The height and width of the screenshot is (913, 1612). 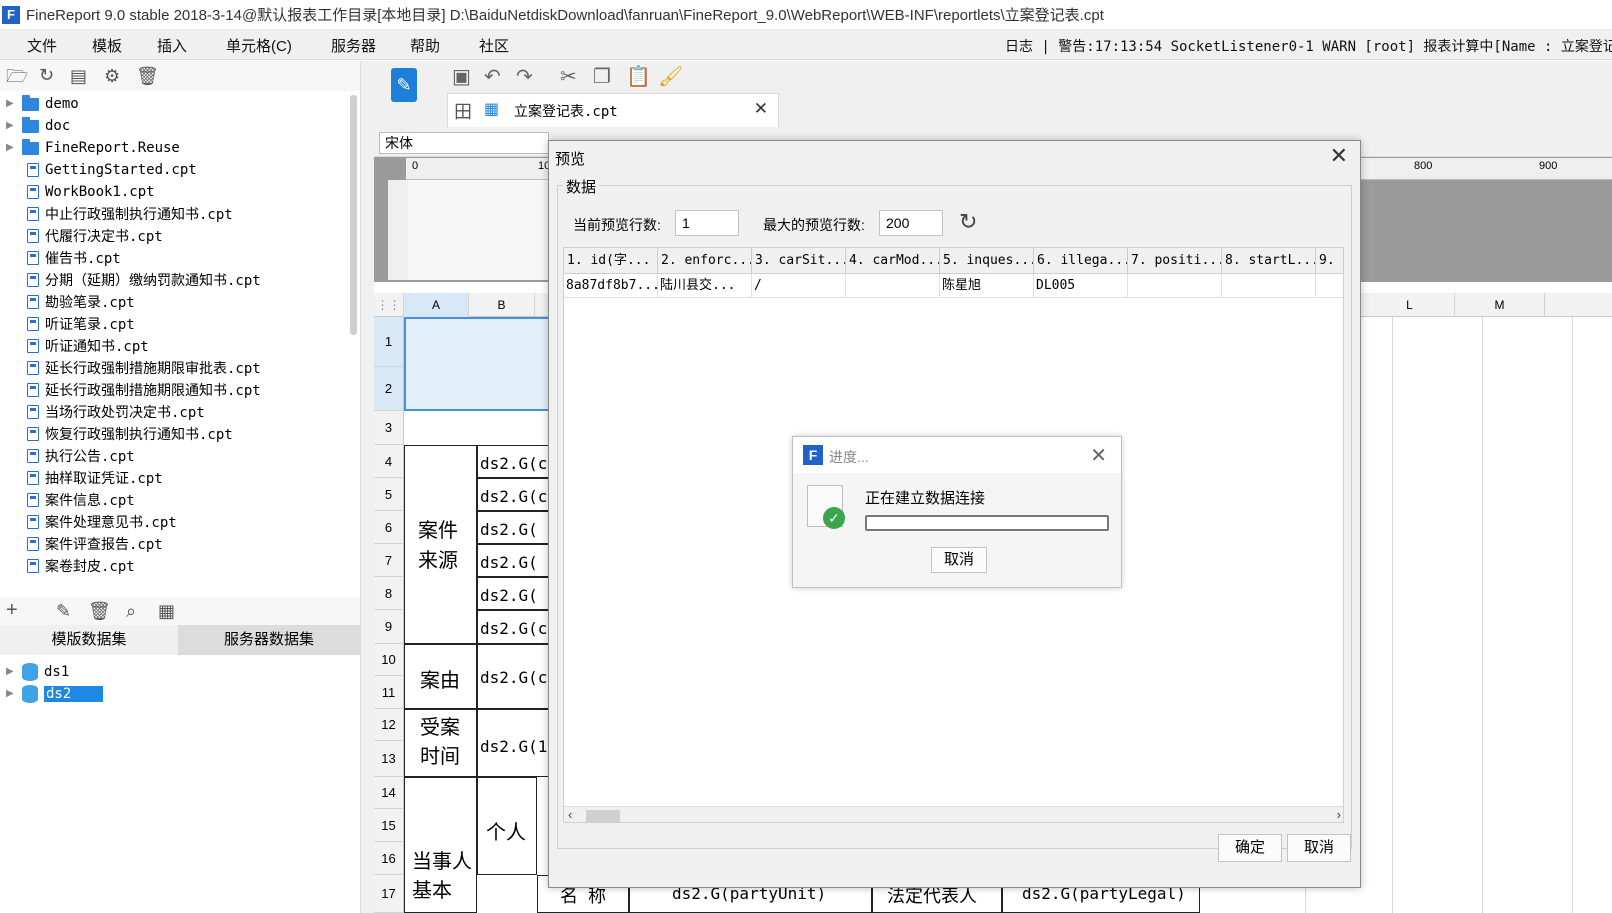 I want to click on menu-community: 社区, so click(x=494, y=45).